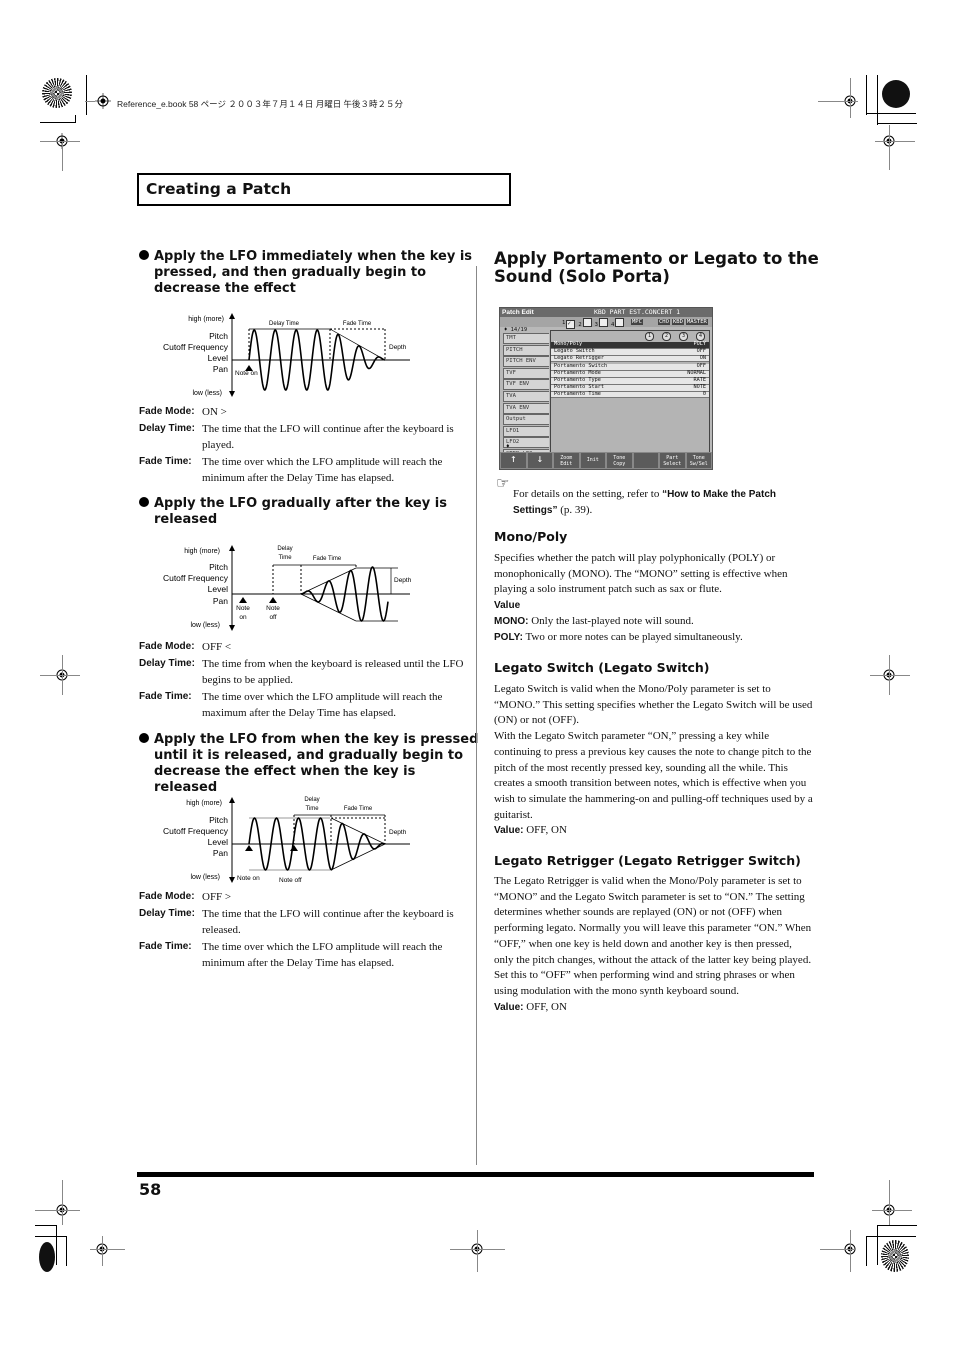  I want to click on tone-icon-row: 1 2 3 4, so click(630, 336).